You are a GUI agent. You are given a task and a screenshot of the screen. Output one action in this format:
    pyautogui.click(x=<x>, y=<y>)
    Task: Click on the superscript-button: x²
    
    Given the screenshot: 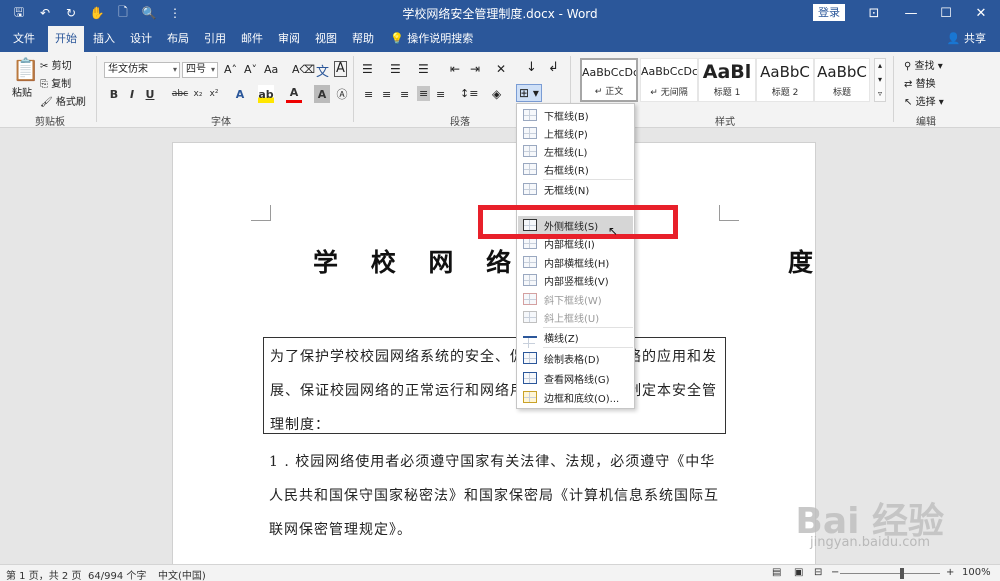 What is the action you would take?
    pyautogui.click(x=214, y=94)
    